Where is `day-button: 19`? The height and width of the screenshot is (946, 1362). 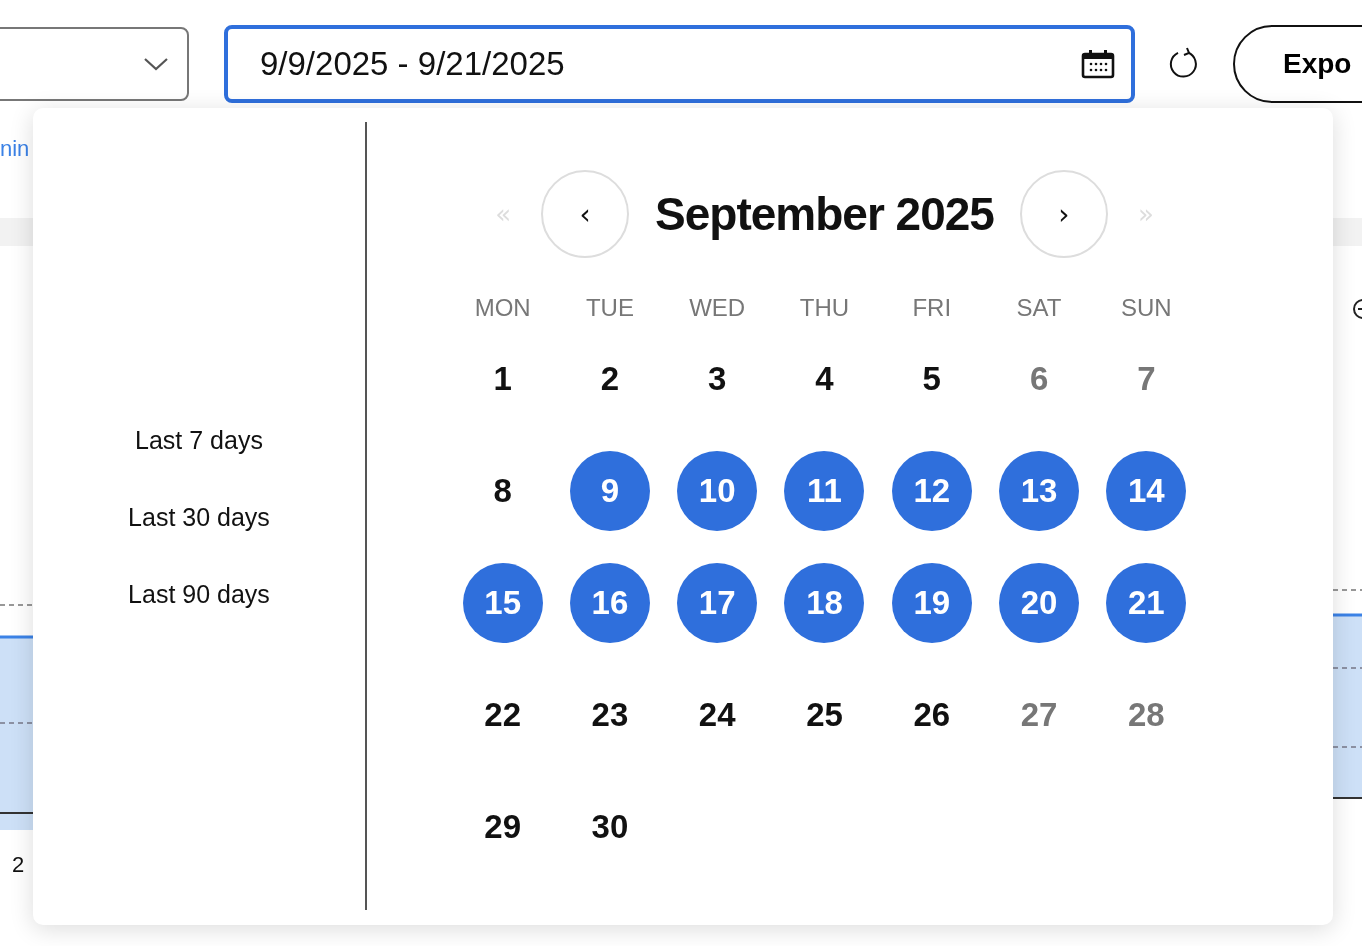 day-button: 19 is located at coordinates (931, 603).